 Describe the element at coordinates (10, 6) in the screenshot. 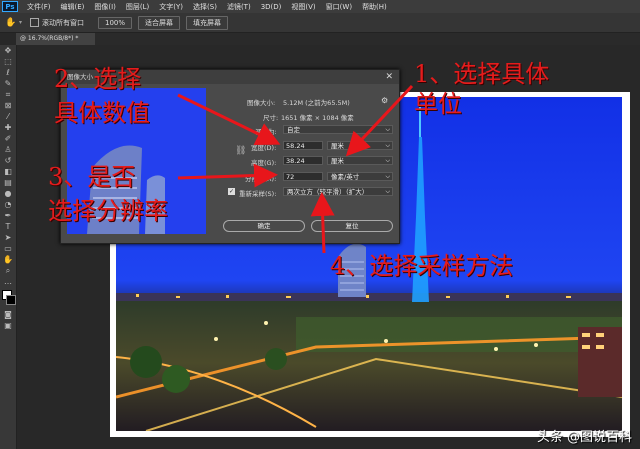

I see `photoshop-logo-icon: Ps` at that location.